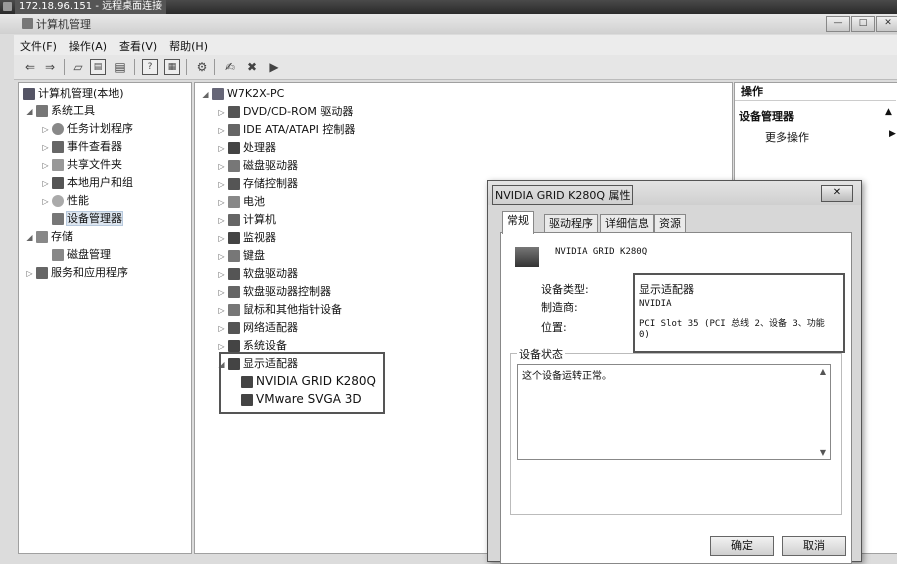 The width and height of the screenshot is (897, 564). I want to click on actions-section-device-manager: 设备管理器, so click(766, 116).